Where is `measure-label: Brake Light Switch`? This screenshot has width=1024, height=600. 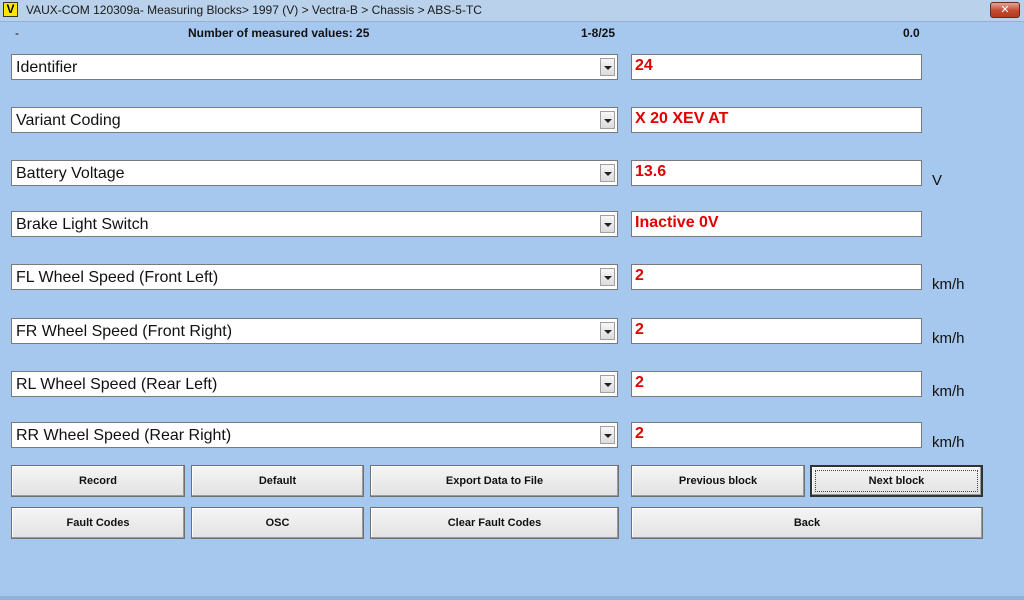 measure-label: Brake Light Switch is located at coordinates (82, 224).